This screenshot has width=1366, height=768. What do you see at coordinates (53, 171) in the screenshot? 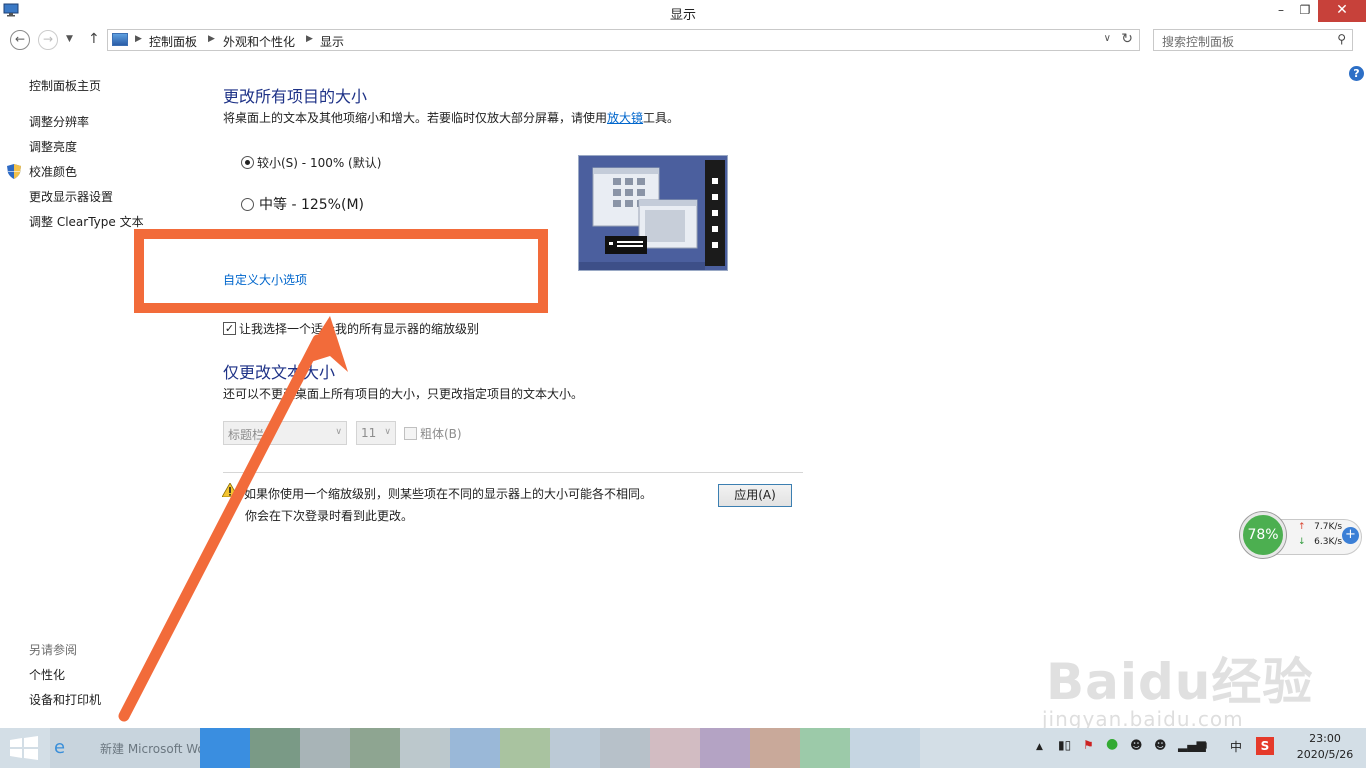
I see `sidebar-item-calibrate: 校准颜色` at bounding box center [53, 171].